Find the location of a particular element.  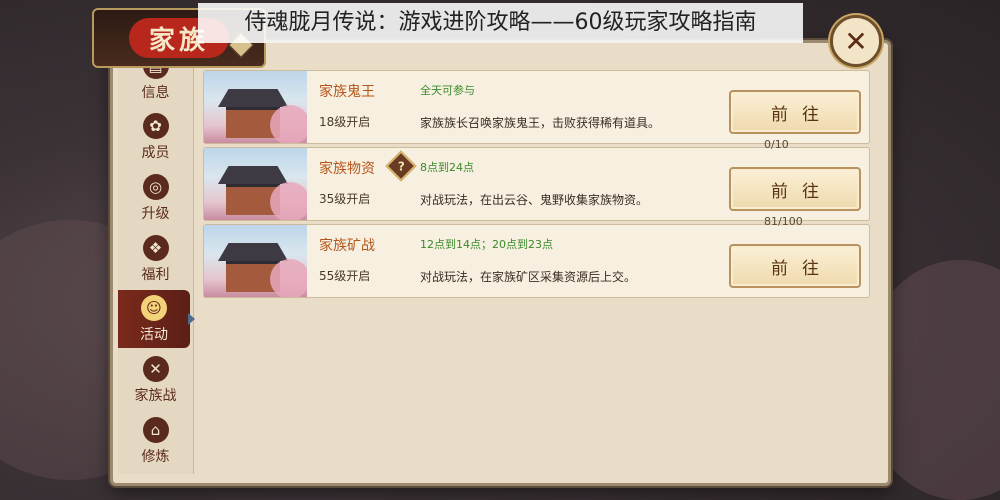

sidebar-item-label: 福利 is located at coordinates (155, 275).